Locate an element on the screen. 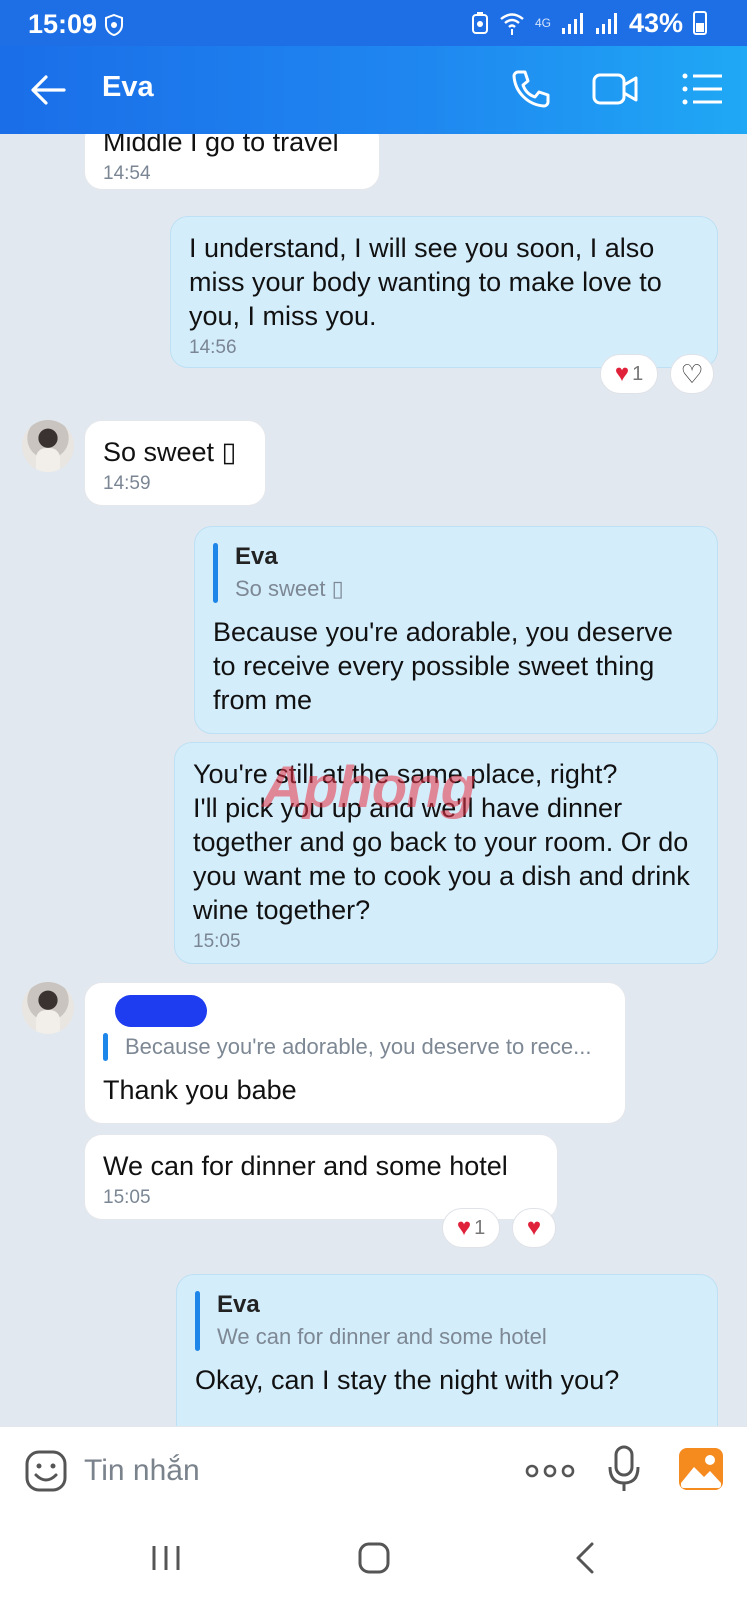 This screenshot has height=1600, width=747. message-composer is located at coordinates (373, 1471).